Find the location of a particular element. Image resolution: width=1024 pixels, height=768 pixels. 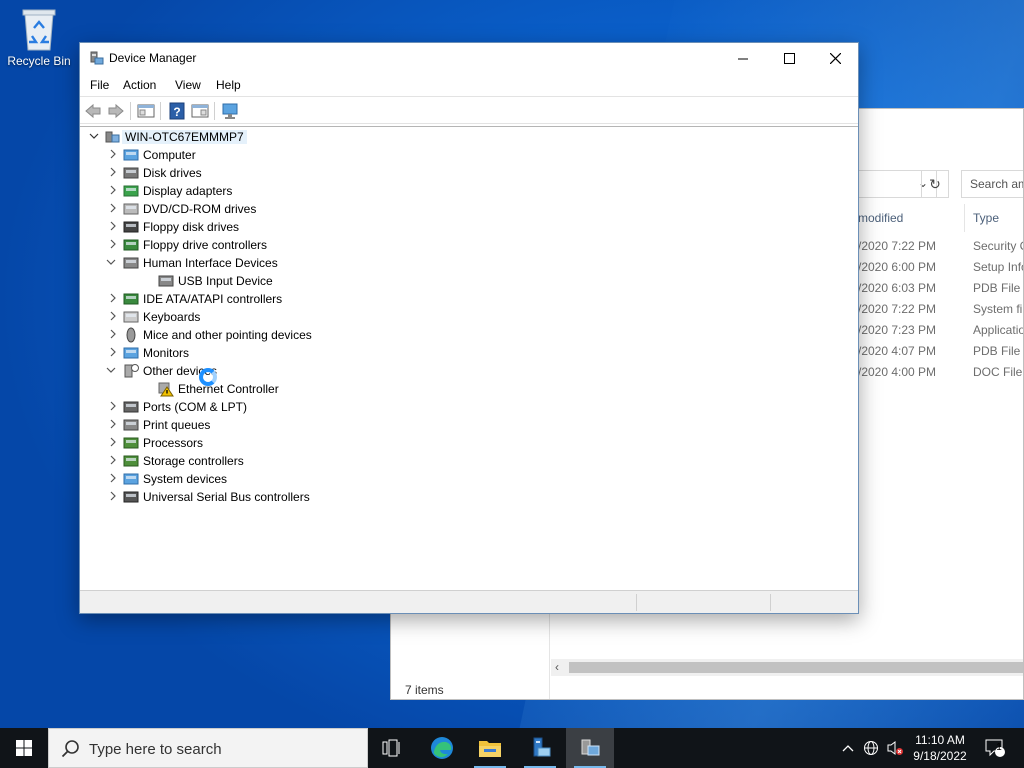

monitor-icon is located at coordinates (131, 353).